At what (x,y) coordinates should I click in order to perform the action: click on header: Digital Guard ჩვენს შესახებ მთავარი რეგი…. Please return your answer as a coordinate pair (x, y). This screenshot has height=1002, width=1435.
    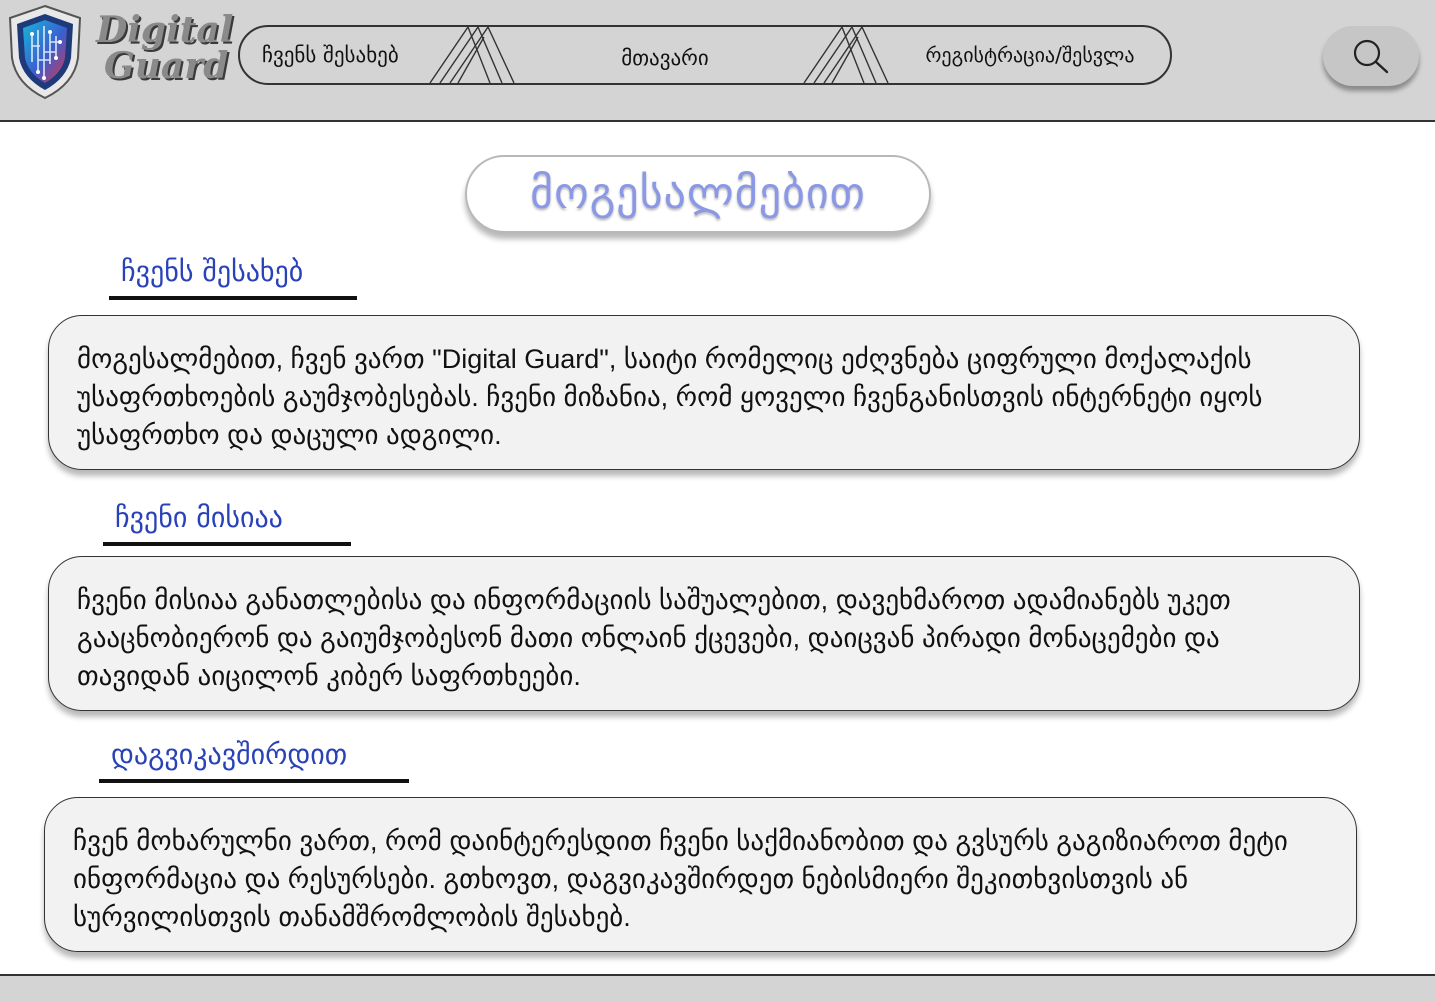
    Looking at the image, I should click on (717, 61).